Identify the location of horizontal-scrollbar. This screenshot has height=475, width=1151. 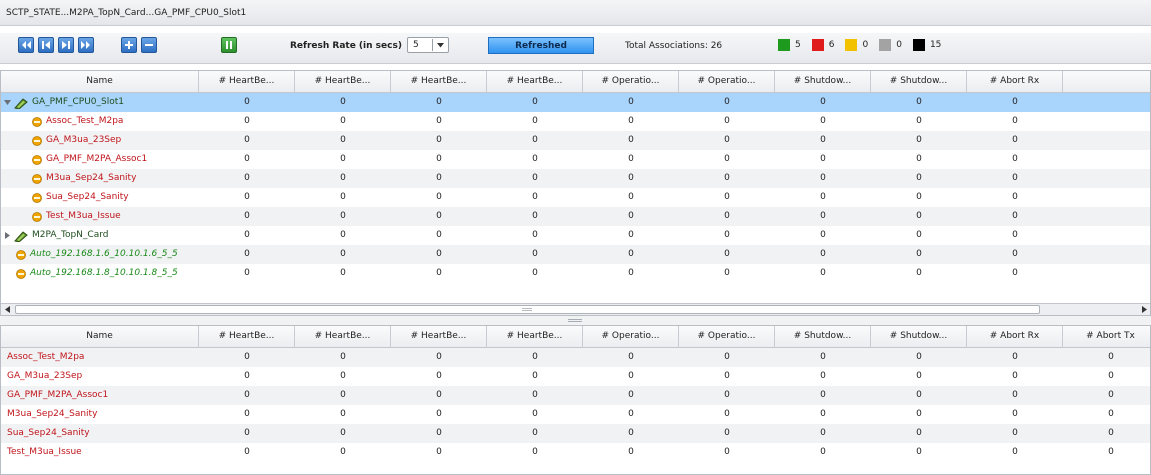
(575, 309).